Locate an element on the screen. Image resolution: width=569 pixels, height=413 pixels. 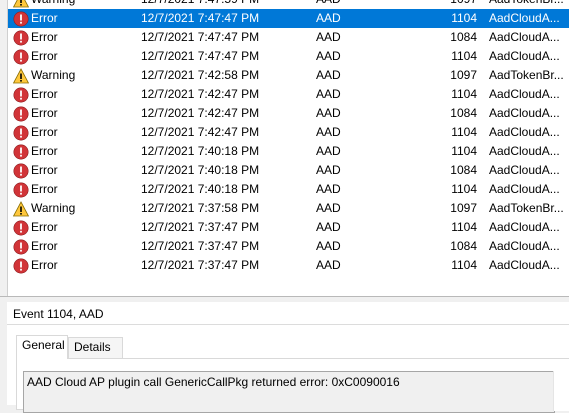
event-detail-header: Event 1104, AAD is located at coordinates (288, 313).